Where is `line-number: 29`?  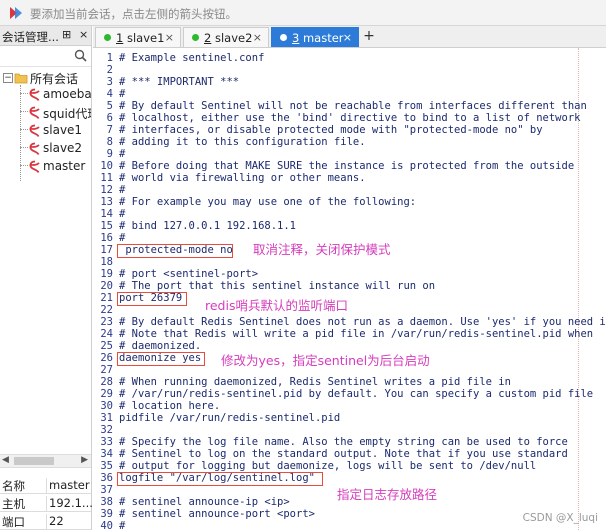 line-number: 29 is located at coordinates (106, 394).